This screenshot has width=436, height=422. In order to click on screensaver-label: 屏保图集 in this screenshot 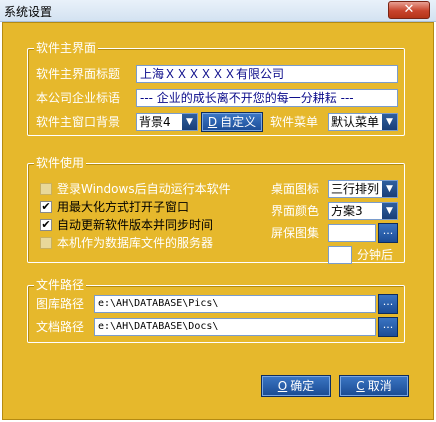, I will do `click(295, 233)`.